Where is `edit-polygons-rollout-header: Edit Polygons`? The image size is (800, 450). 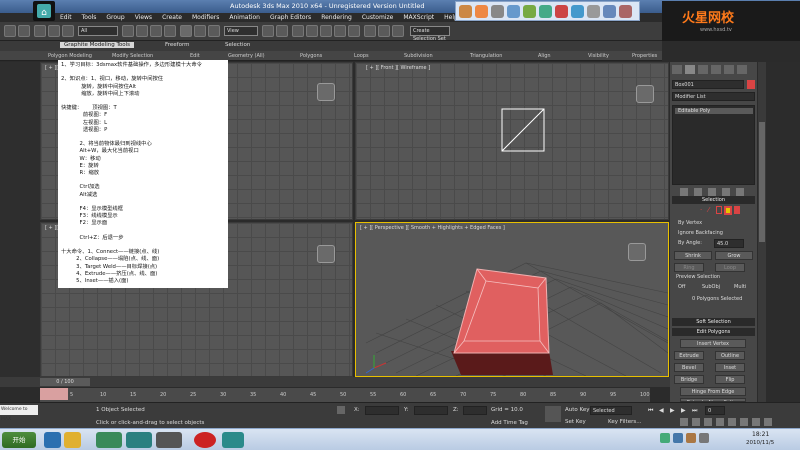
edit-polygons-rollout-header: Edit Polygons is located at coordinates (713, 332).